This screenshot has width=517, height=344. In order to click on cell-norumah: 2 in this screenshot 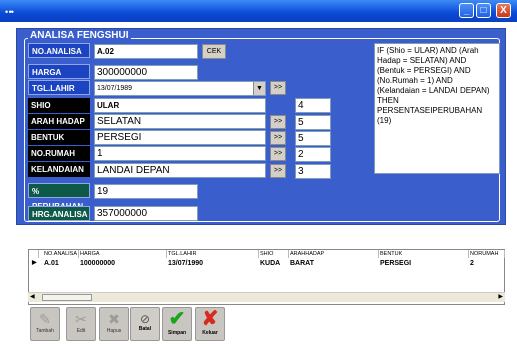, I will do `click(471, 263)`.